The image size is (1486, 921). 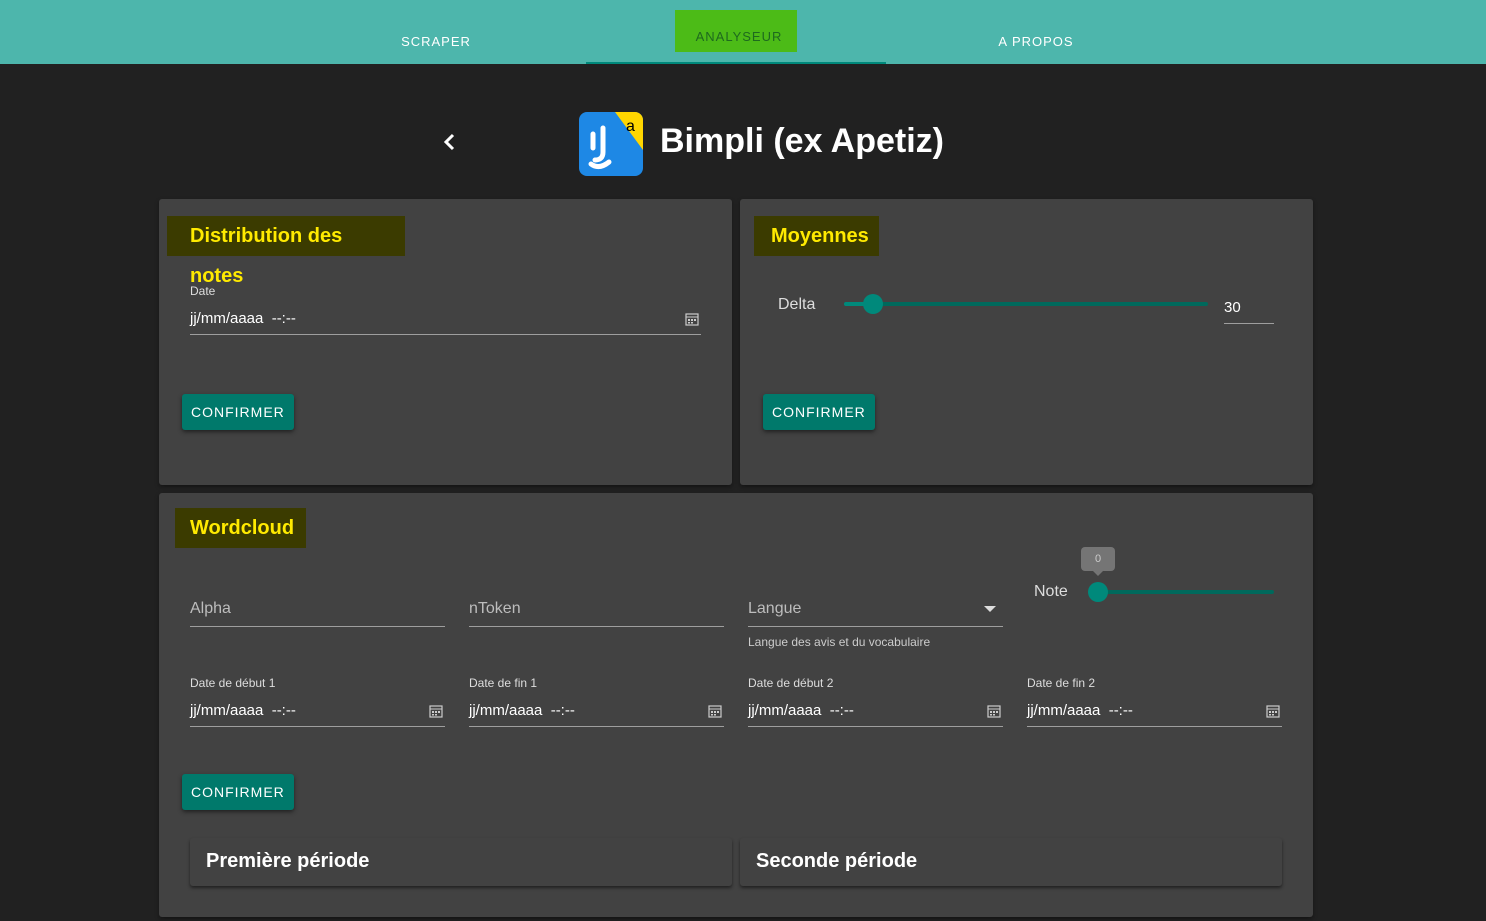 I want to click on panel-title: Première période, so click(x=288, y=861).